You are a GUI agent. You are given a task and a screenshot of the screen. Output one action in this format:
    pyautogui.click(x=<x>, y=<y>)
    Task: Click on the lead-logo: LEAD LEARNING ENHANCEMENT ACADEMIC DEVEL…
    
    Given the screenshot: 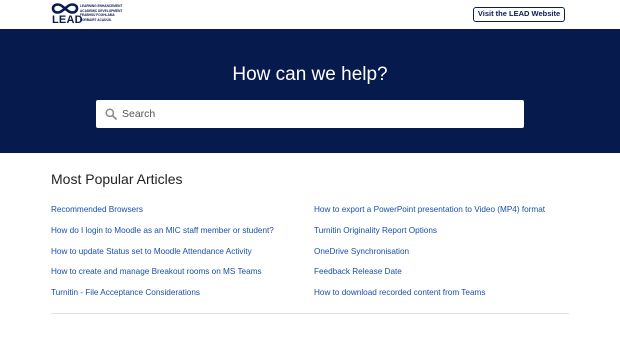 What is the action you would take?
    pyautogui.click(x=89, y=14)
    